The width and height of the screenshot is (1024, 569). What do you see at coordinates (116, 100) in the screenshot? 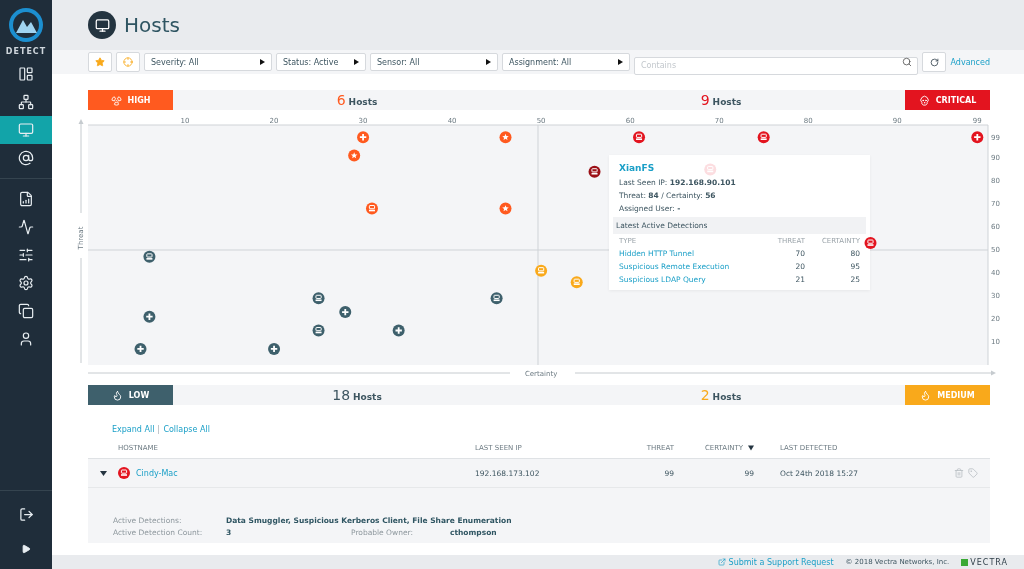
I see `radiation-icon` at bounding box center [116, 100].